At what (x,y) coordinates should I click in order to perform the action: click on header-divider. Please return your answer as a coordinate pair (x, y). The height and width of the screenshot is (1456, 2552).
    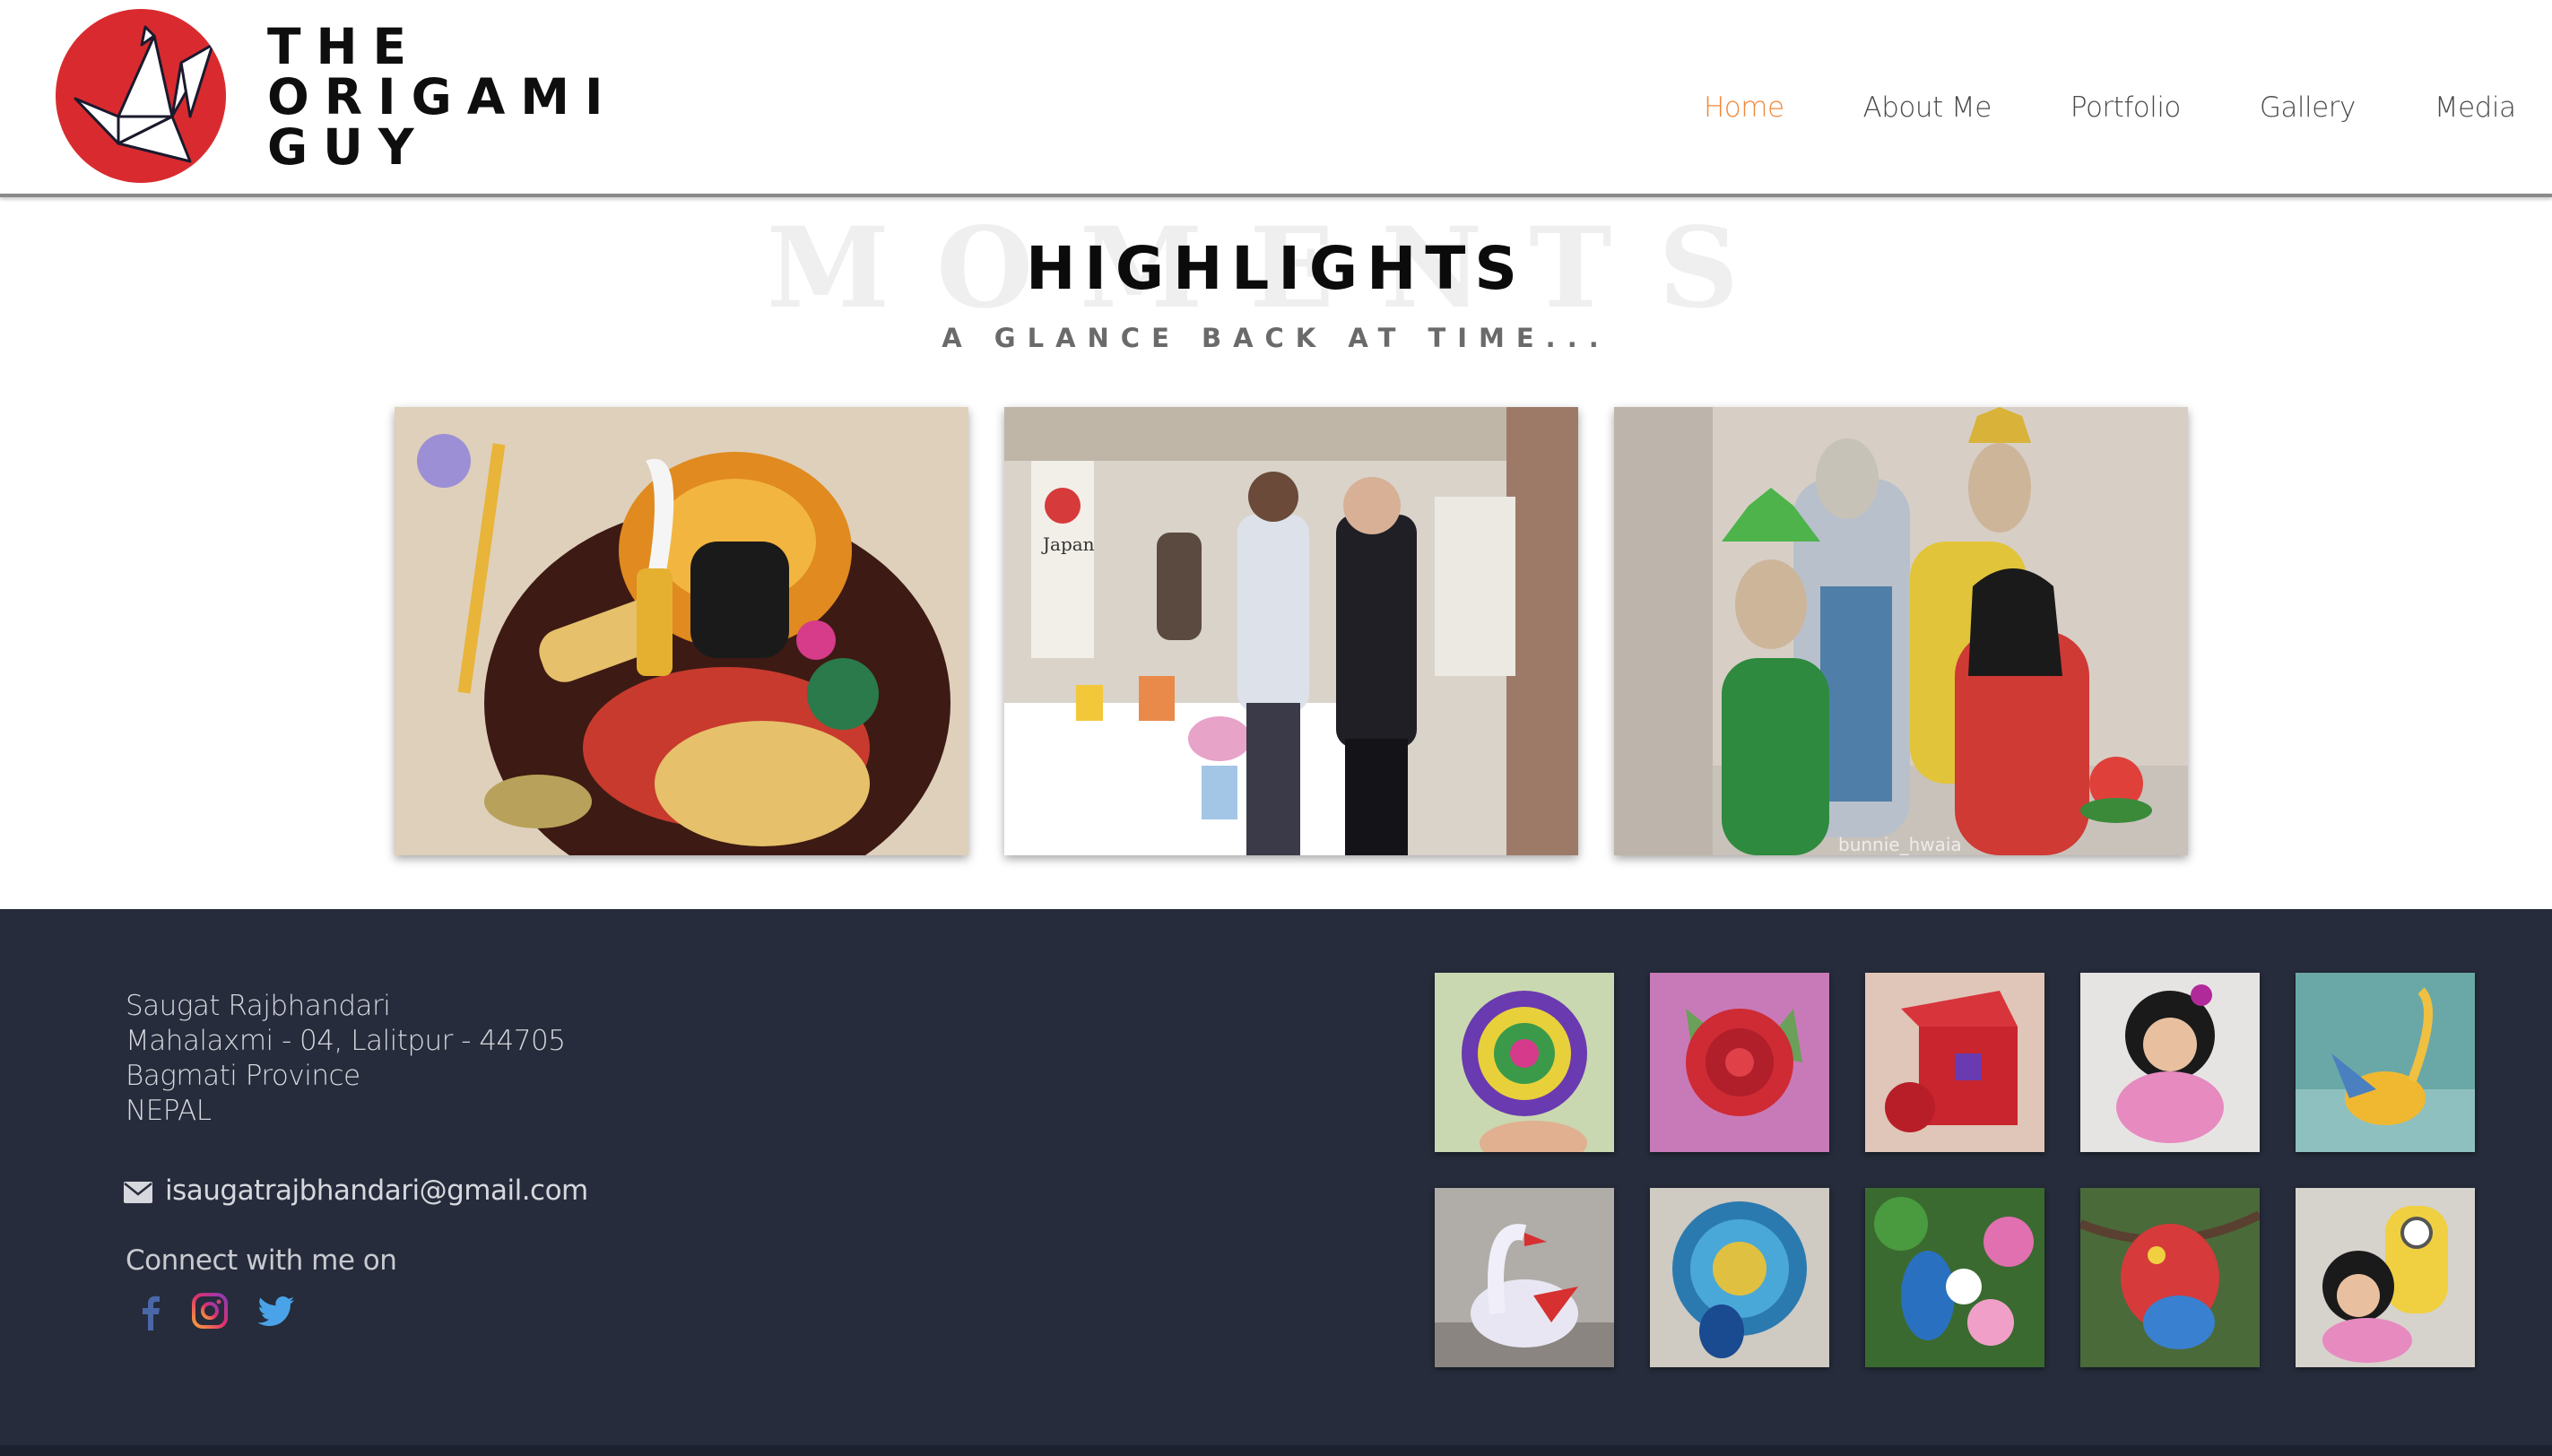
    Looking at the image, I should click on (1276, 196).